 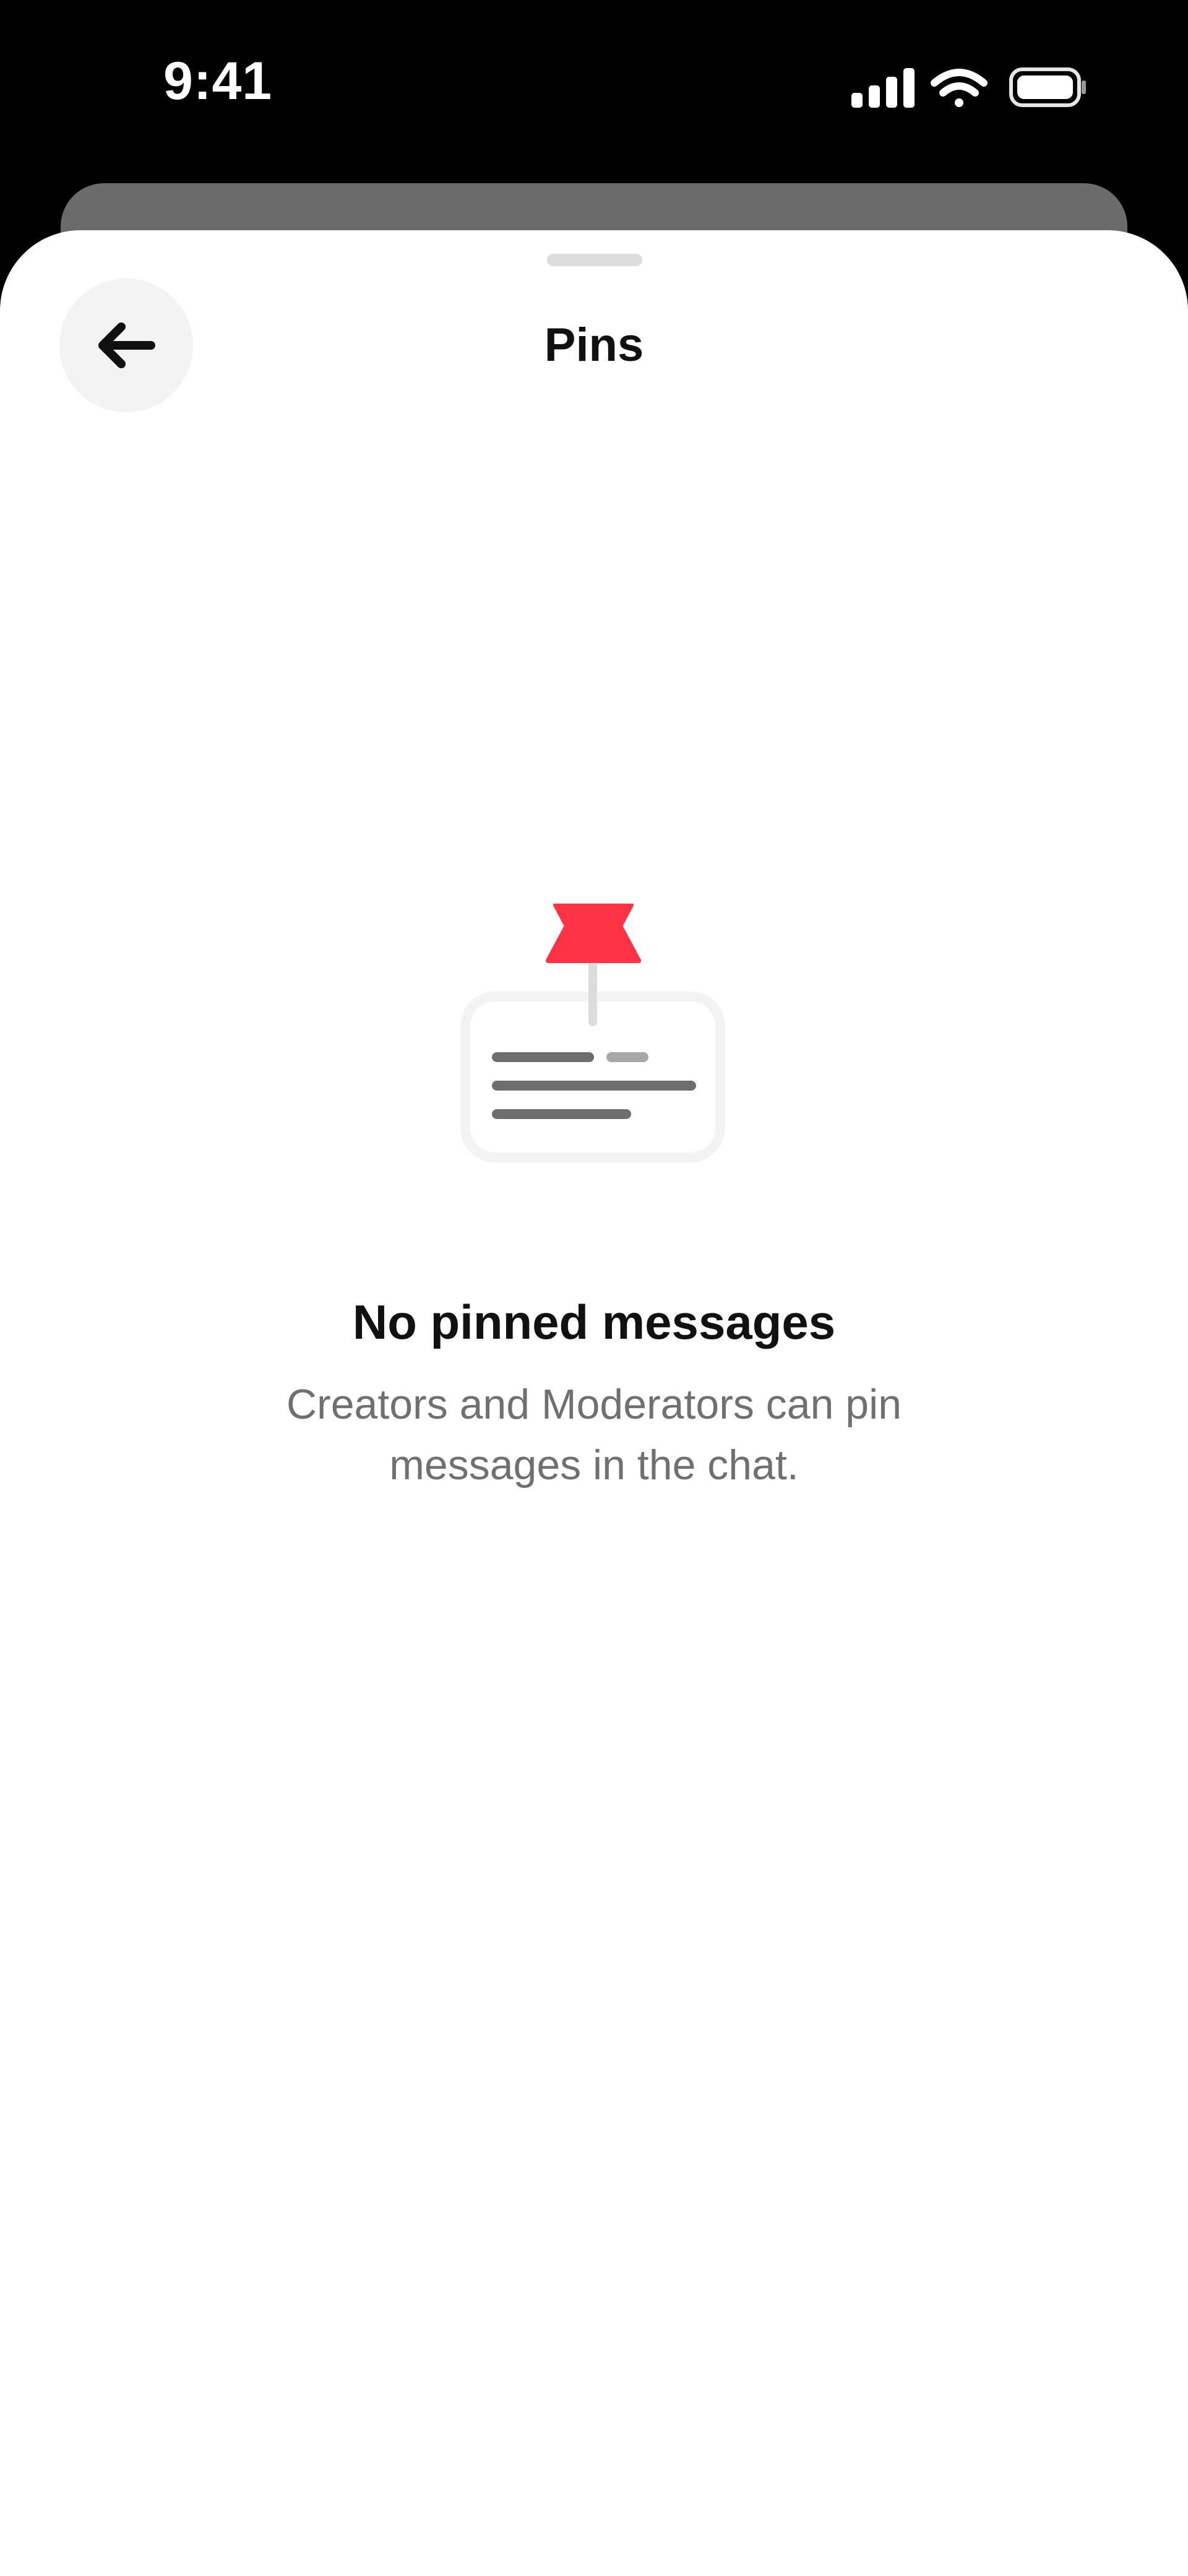 I want to click on battery-icon, so click(x=1047, y=87).